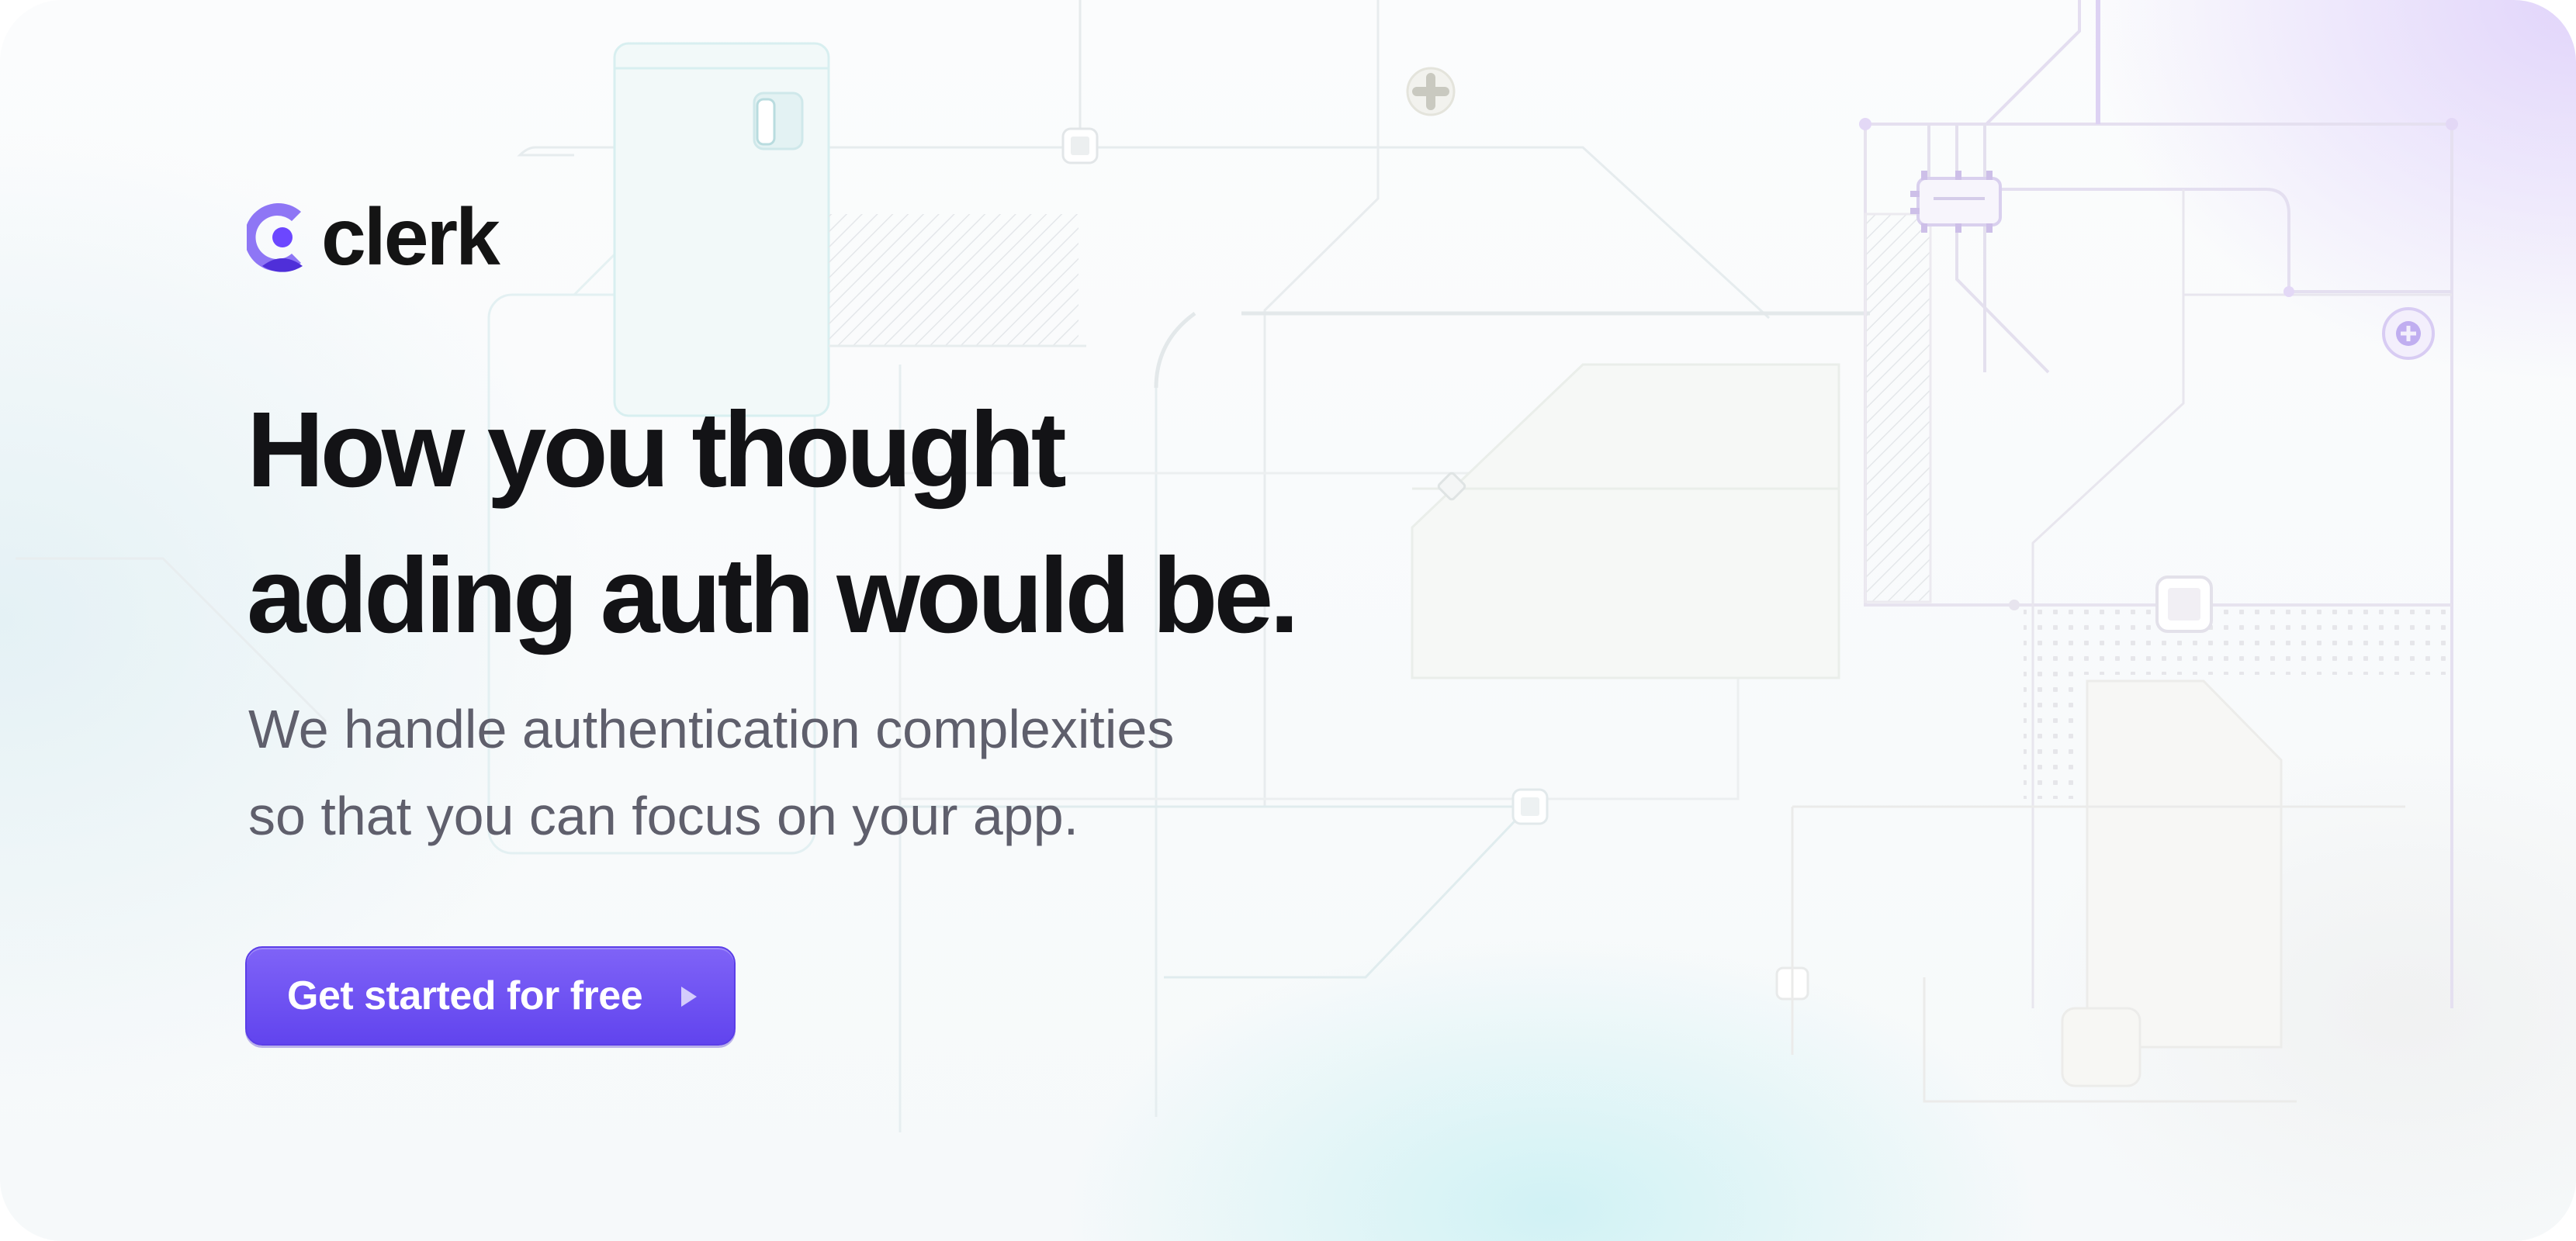  What do you see at coordinates (773, 523) in the screenshot?
I see `headline: How you thought adding auth would be.` at bounding box center [773, 523].